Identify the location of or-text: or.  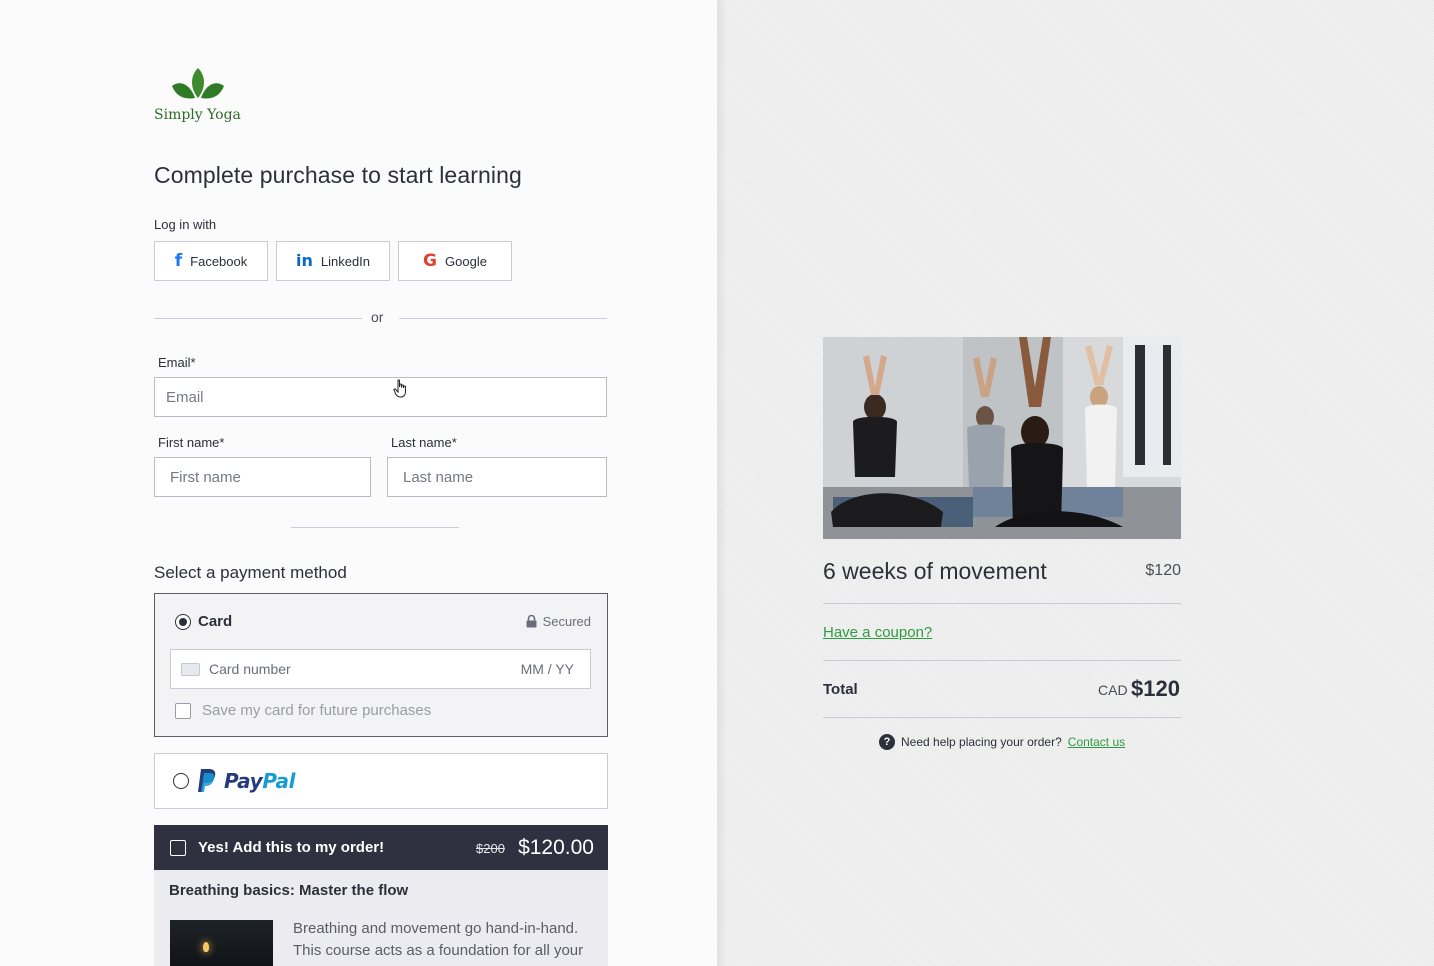
(377, 317).